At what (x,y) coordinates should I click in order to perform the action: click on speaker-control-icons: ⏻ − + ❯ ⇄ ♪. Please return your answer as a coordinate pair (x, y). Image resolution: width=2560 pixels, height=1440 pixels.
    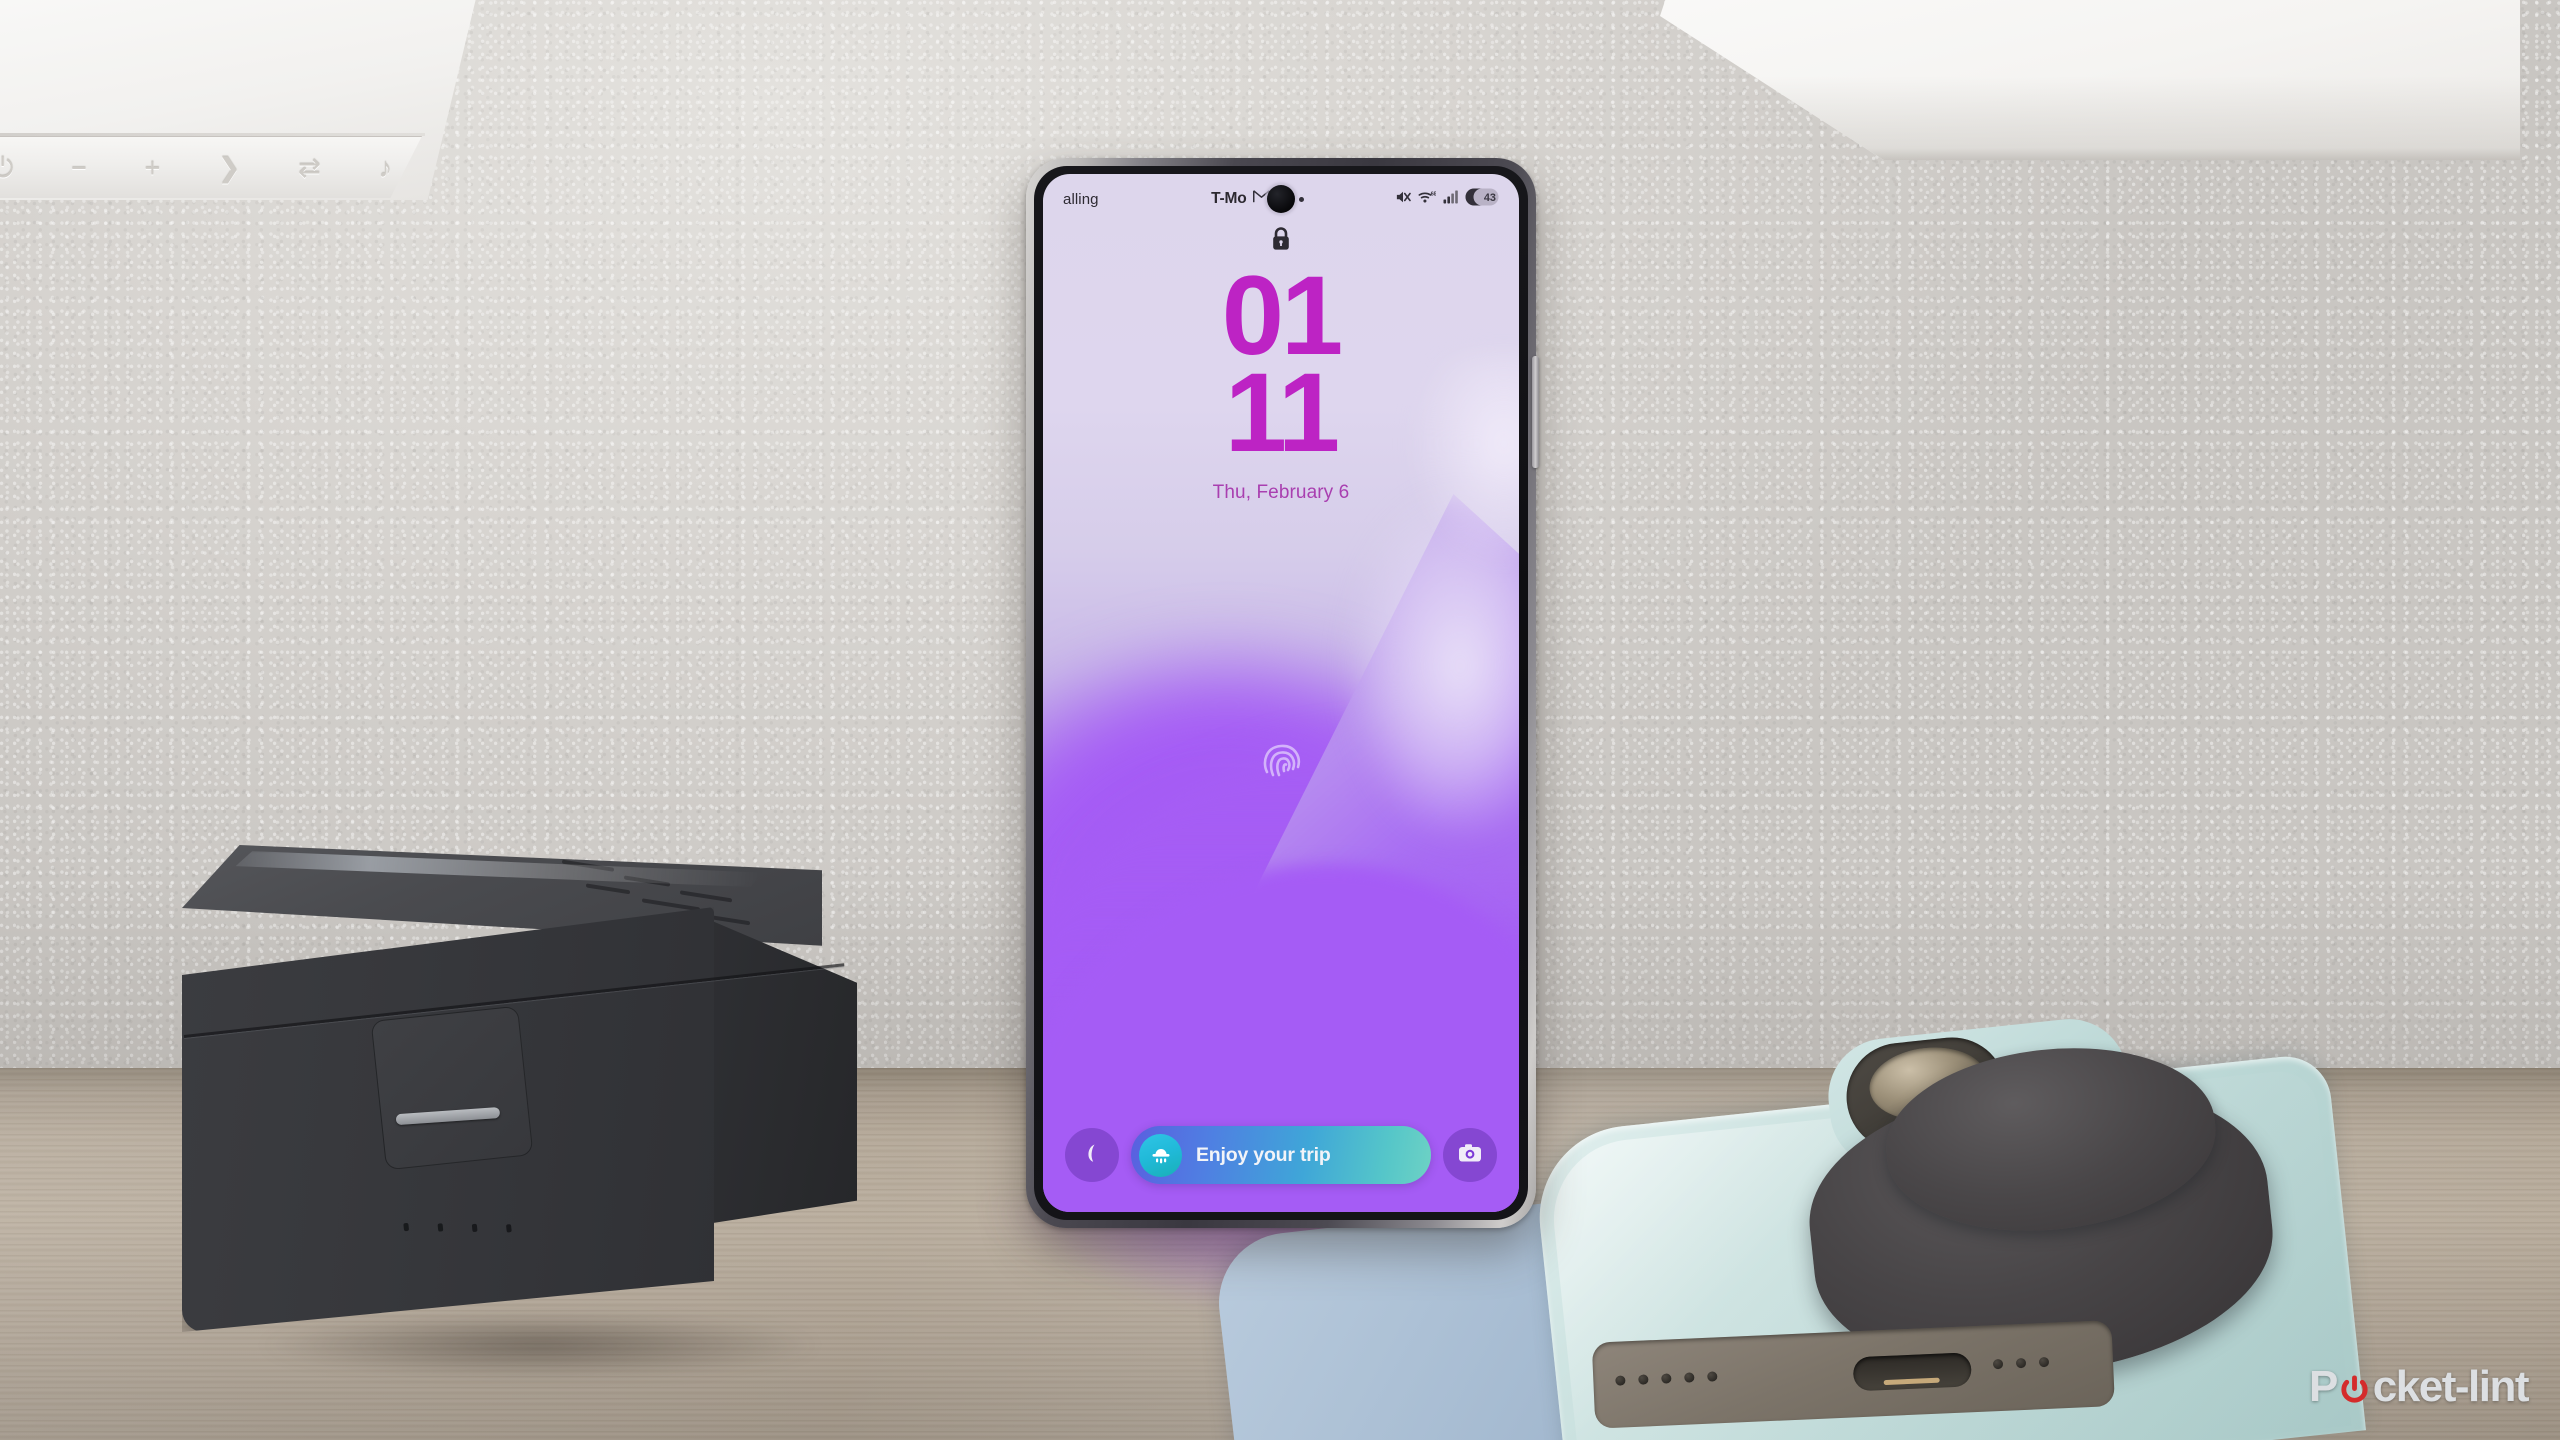
    Looking at the image, I should click on (196, 168).